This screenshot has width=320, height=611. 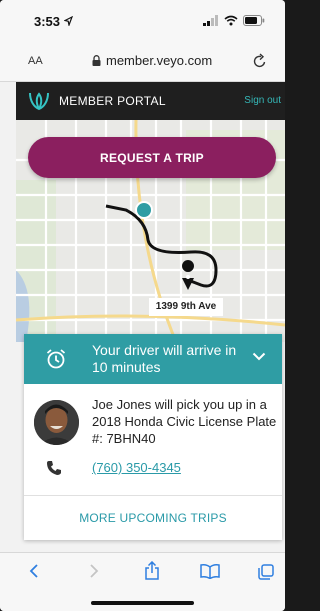 I want to click on battery-icon, so click(x=254, y=20).